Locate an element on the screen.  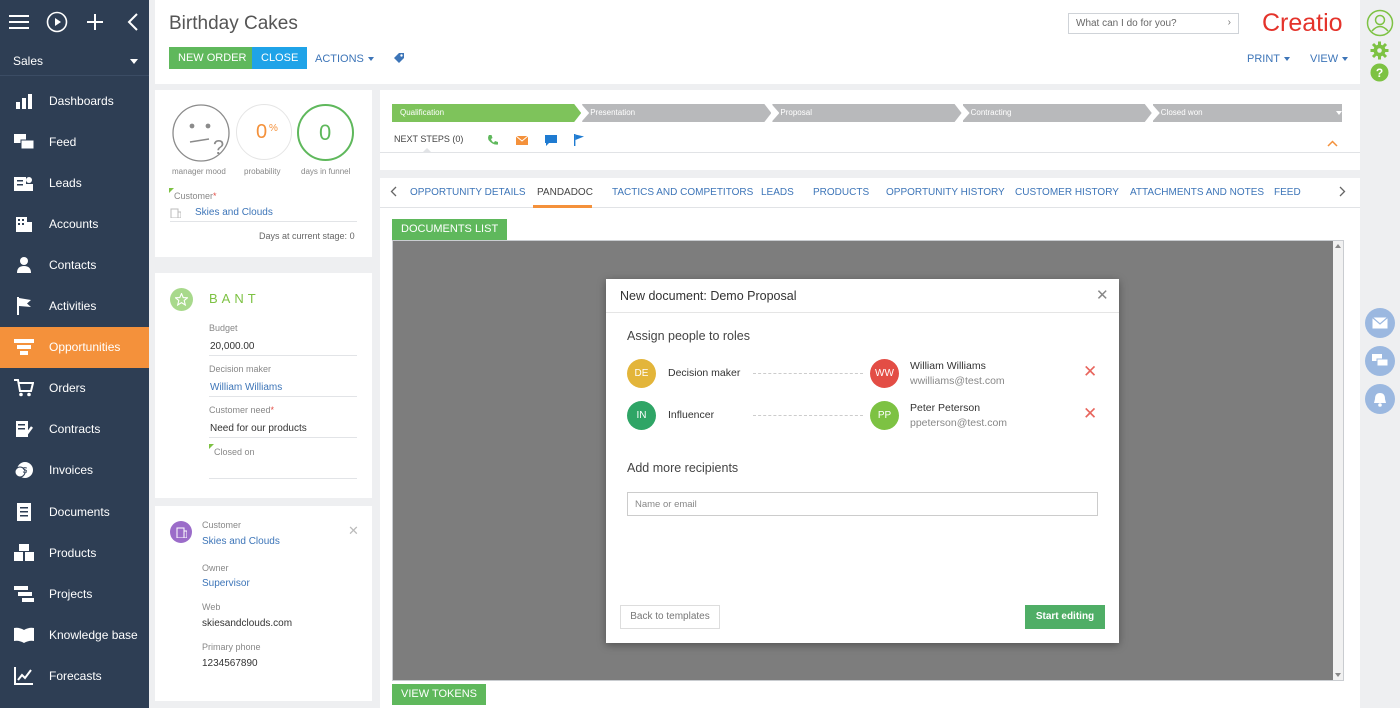
notification-icon is located at coordinates (1380, 399).